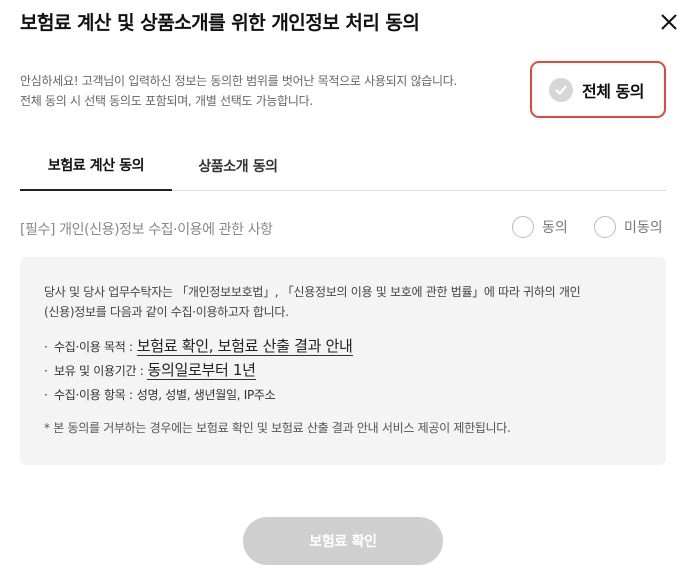 The height and width of the screenshot is (570, 682). What do you see at coordinates (343, 541) in the screenshot?
I see `confirm-premium-button: 보험료 확인` at bounding box center [343, 541].